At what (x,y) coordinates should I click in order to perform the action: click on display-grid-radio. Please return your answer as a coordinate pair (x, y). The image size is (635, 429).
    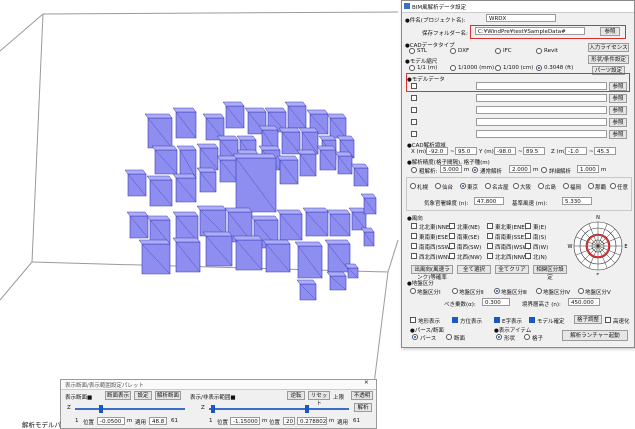
    Looking at the image, I should click on (527, 337).